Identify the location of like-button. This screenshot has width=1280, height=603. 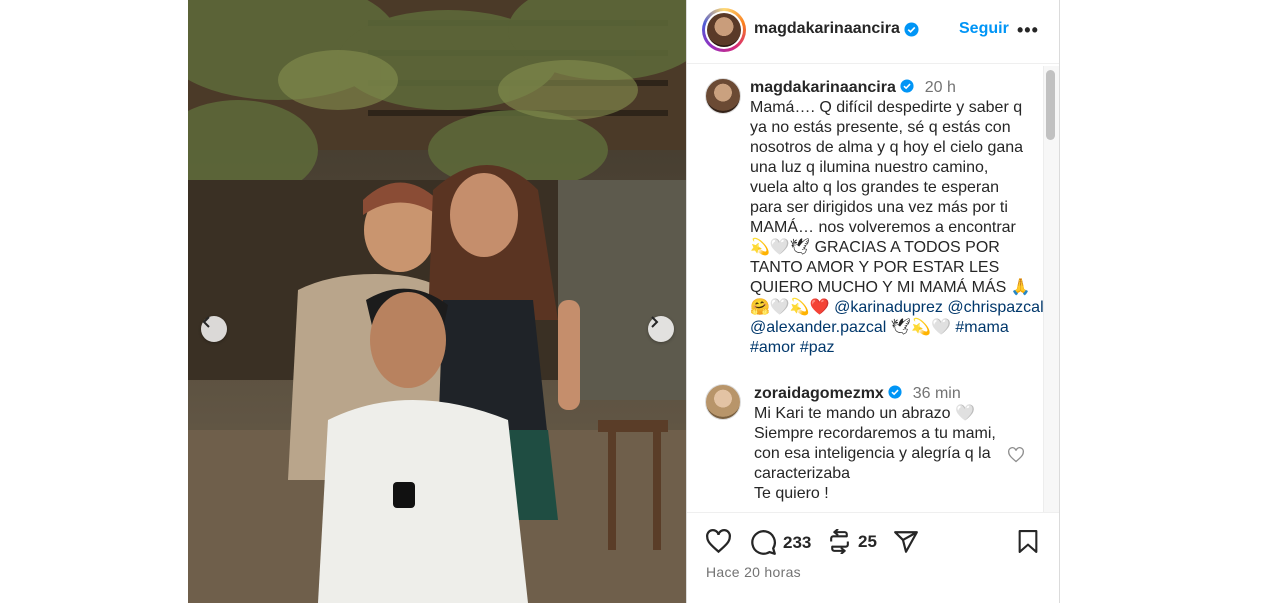
(718, 541).